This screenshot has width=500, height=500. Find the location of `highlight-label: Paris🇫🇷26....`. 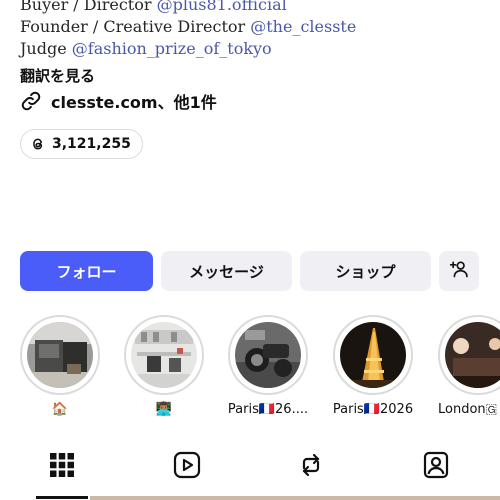

highlight-label: Paris🇫🇷26.... is located at coordinates (268, 409).